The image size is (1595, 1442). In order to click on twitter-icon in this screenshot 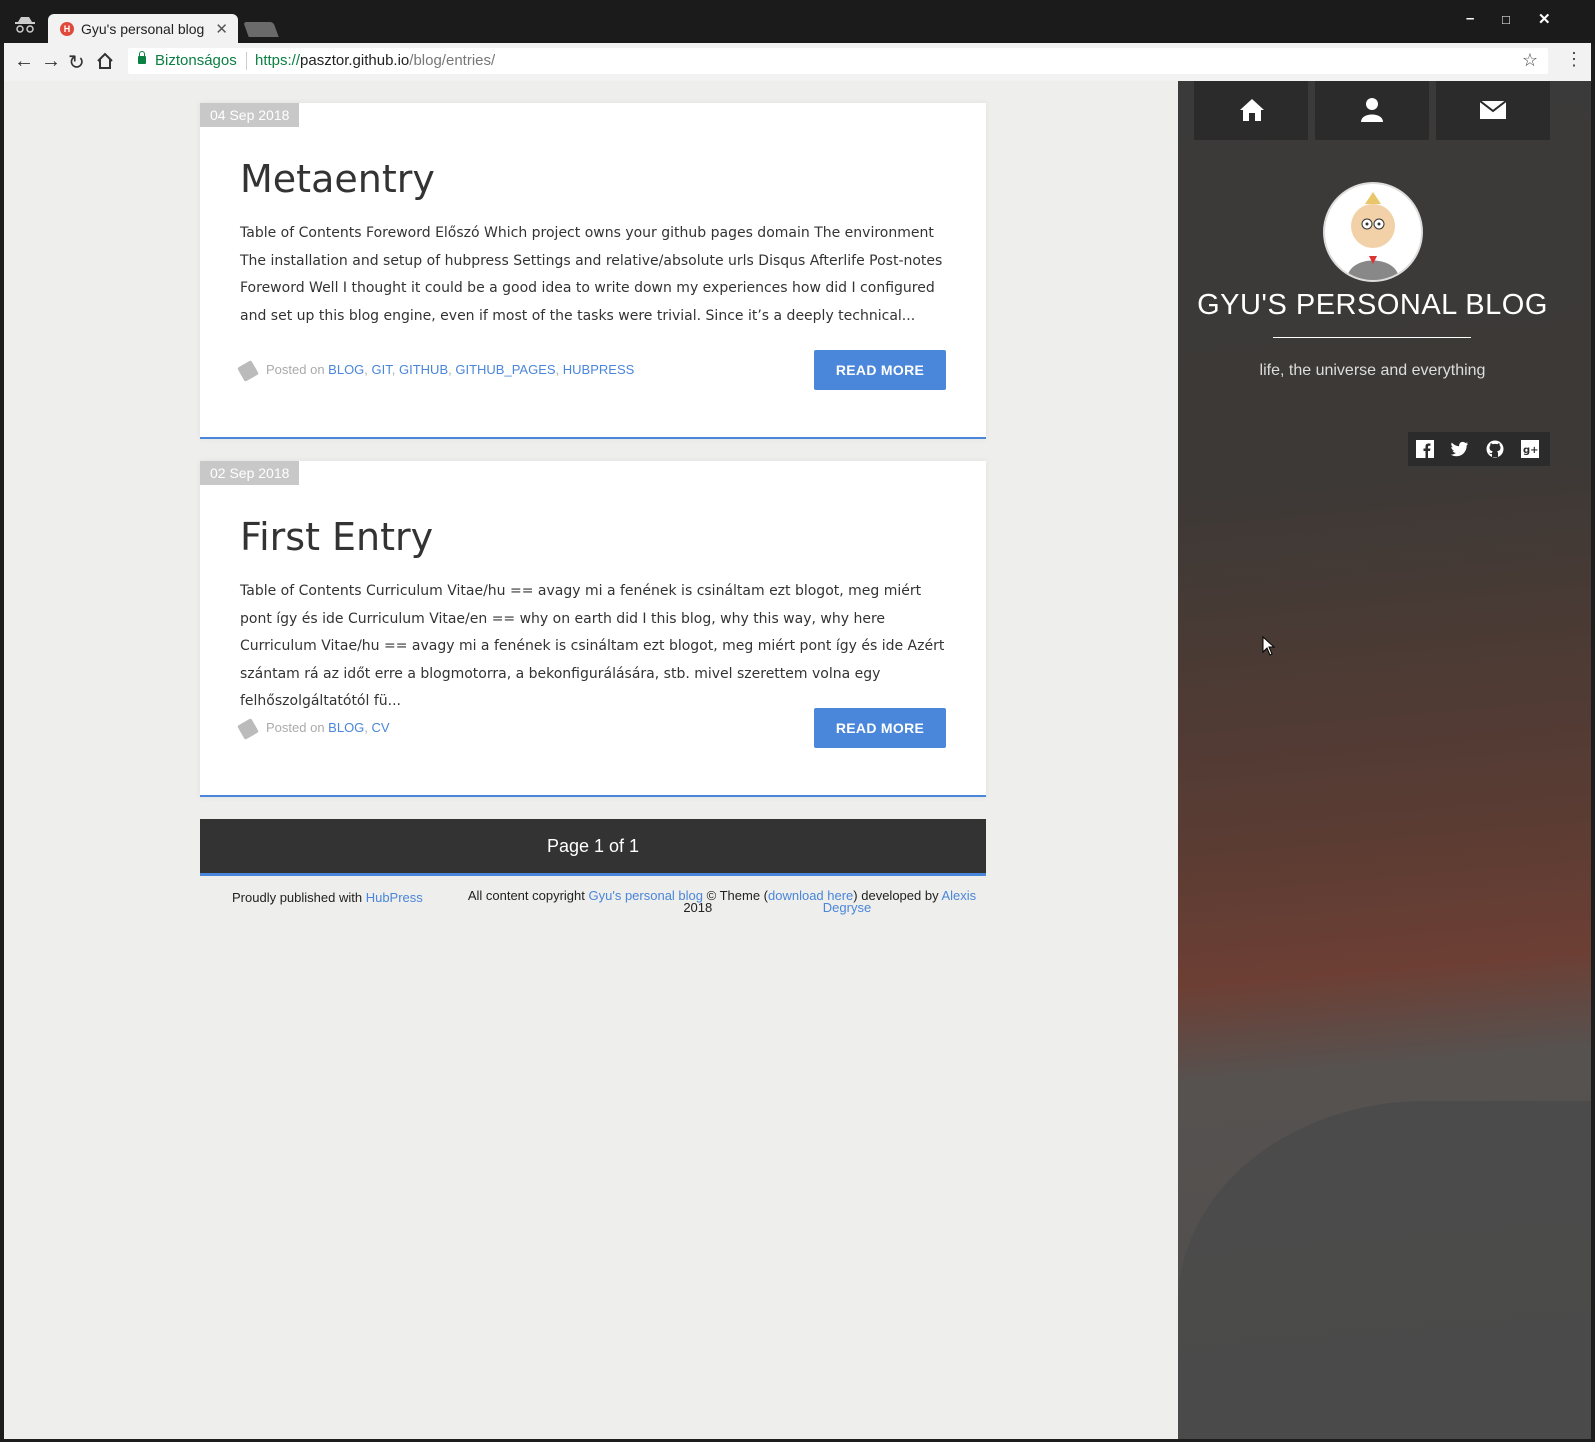, I will do `click(1460, 449)`.